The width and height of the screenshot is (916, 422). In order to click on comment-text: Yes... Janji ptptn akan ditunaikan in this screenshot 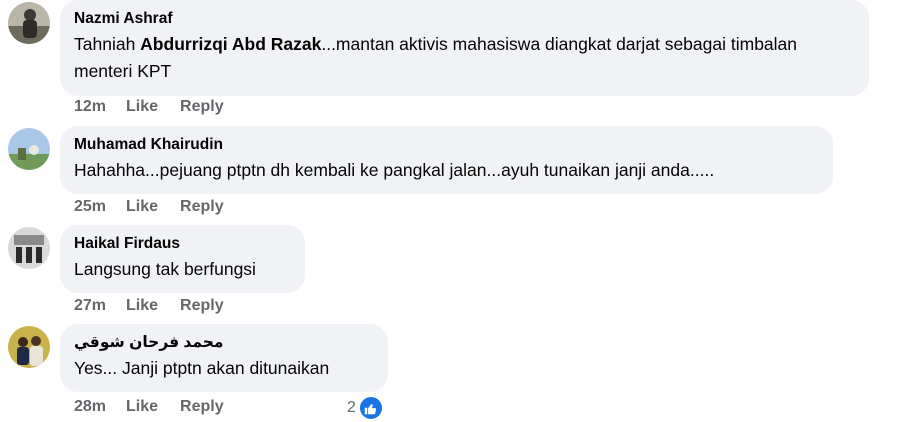, I will do `click(202, 368)`.